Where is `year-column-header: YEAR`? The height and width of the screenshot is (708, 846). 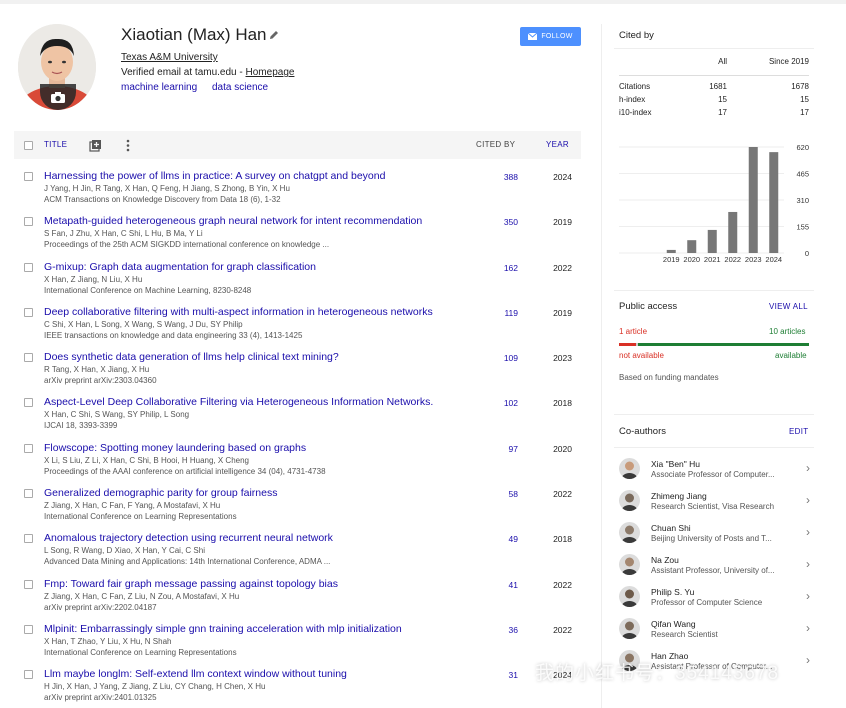 year-column-header: YEAR is located at coordinates (557, 144).